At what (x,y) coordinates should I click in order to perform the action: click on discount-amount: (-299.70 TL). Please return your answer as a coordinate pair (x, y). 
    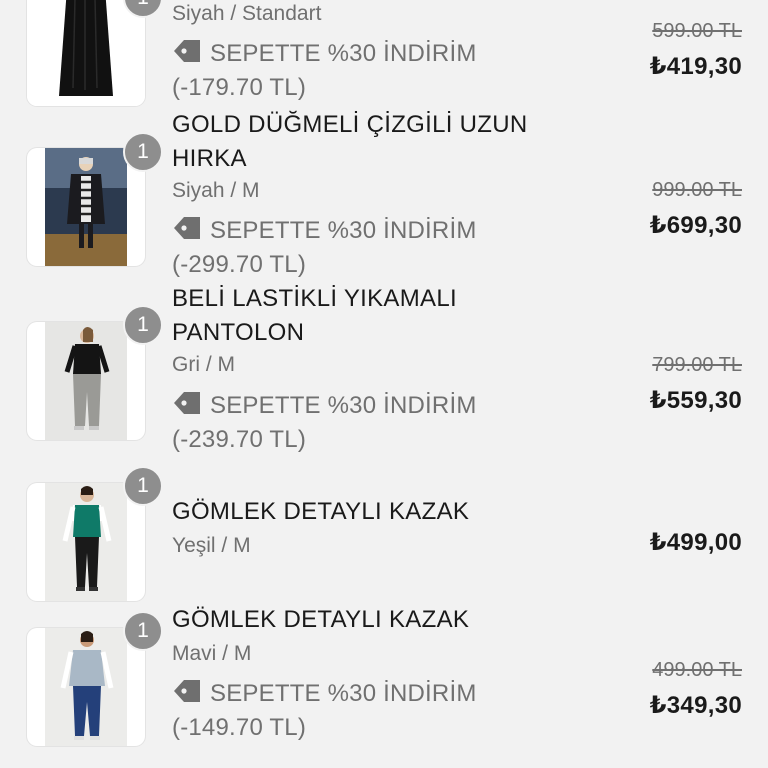
    Looking at the image, I should click on (239, 264).